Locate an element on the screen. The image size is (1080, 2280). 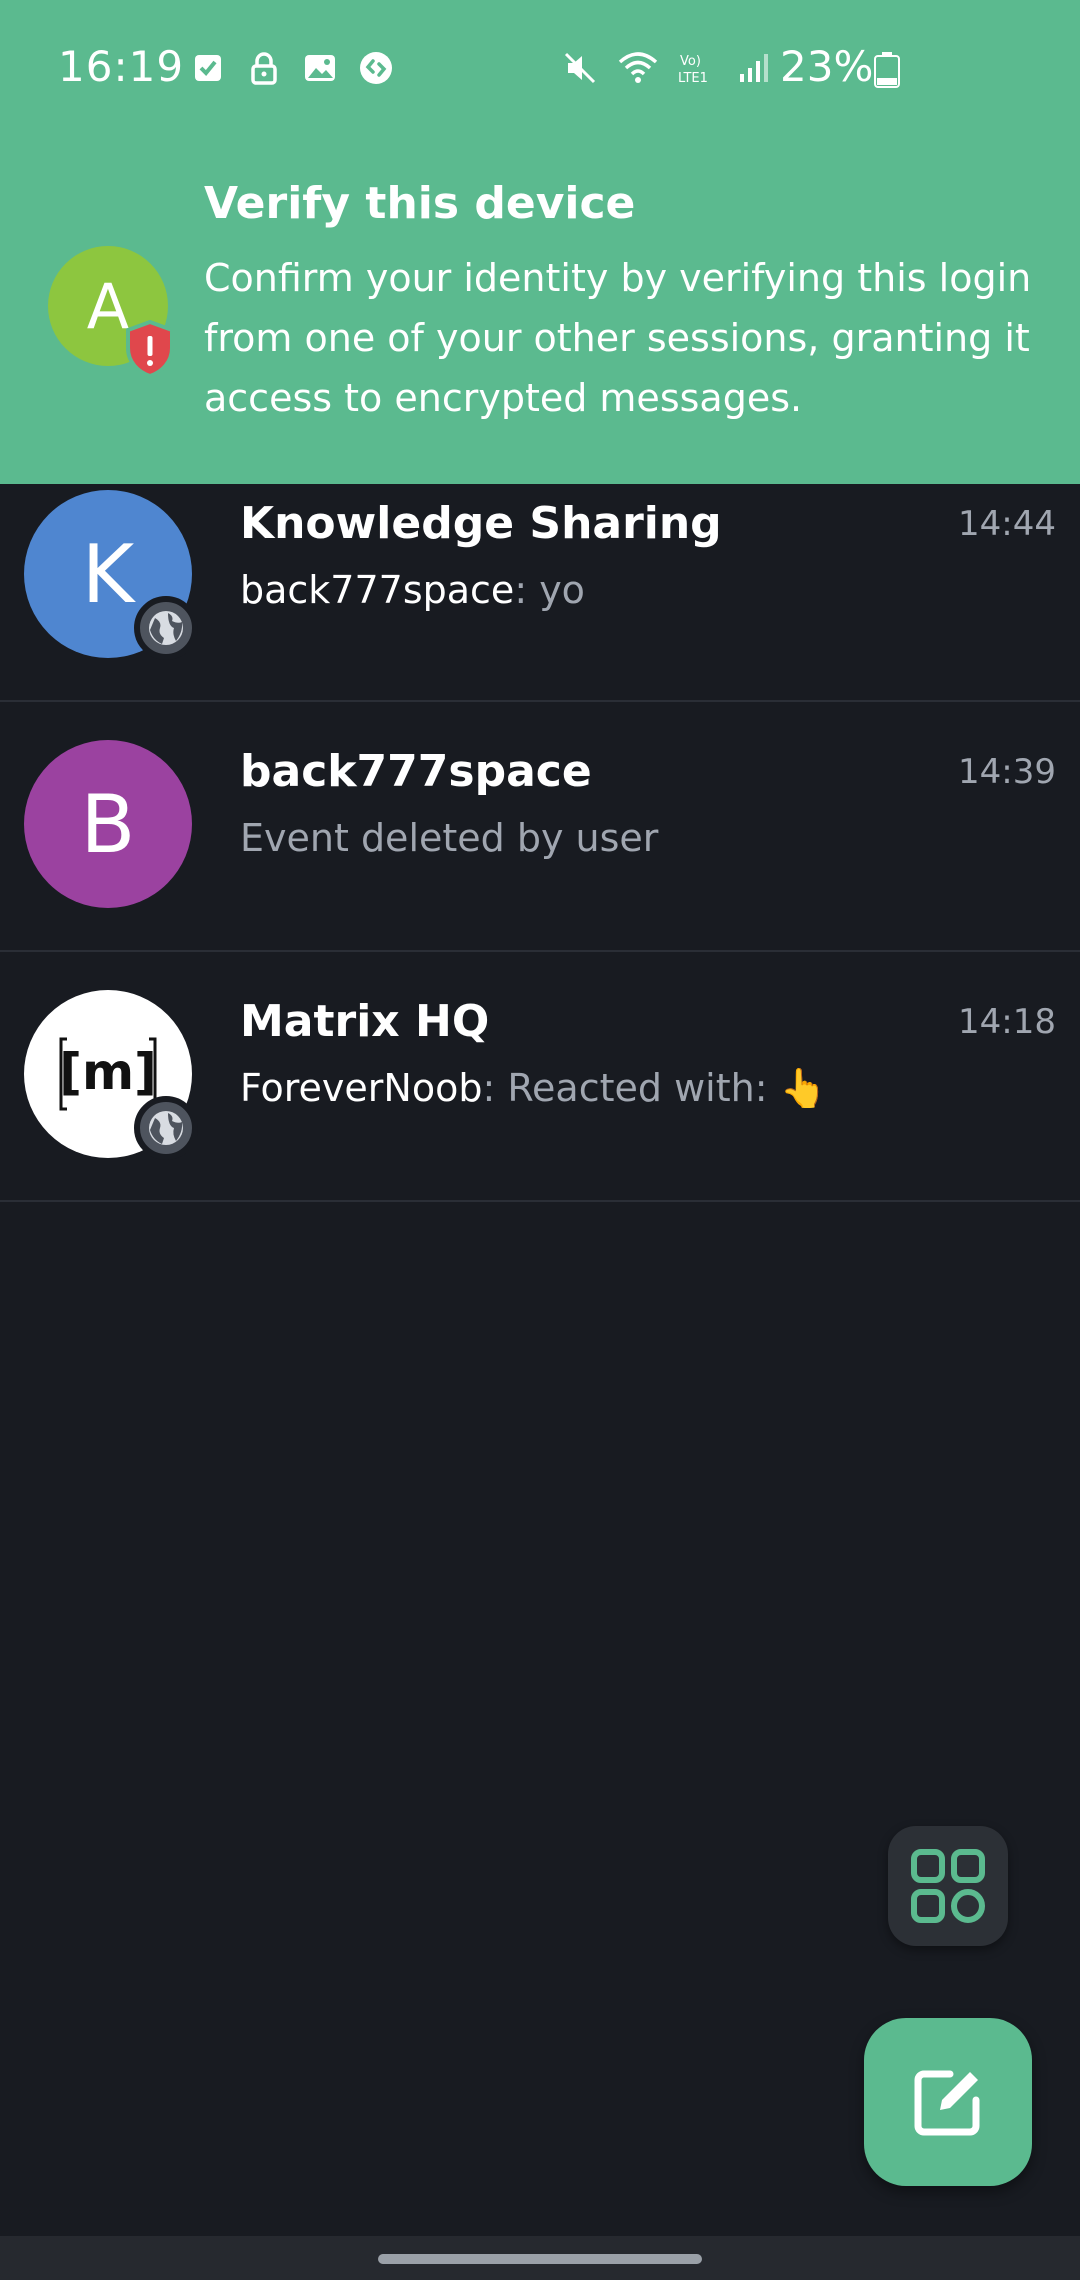
system-nav-bar is located at coordinates (540, 2258).